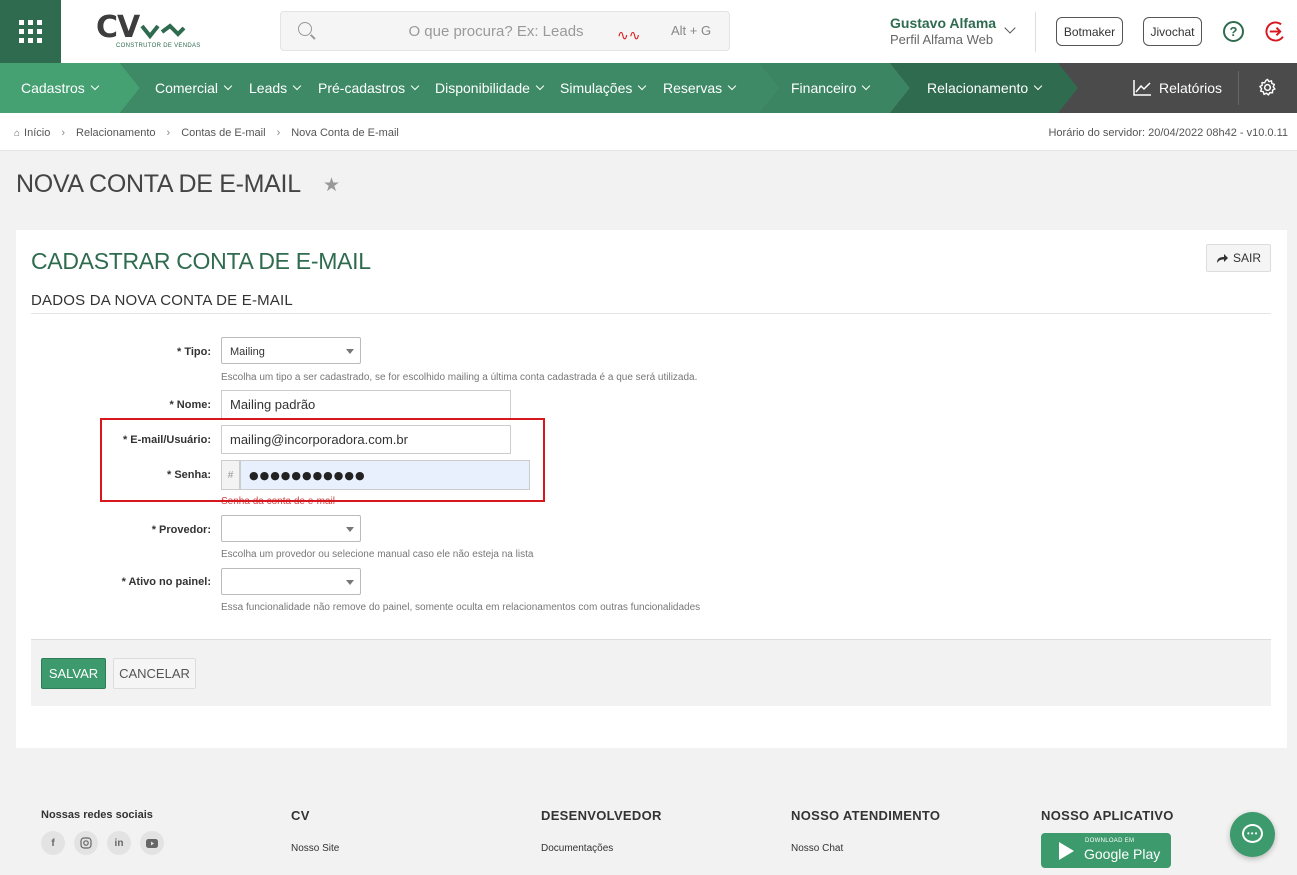 Image resolution: width=1297 pixels, height=875 pixels. I want to click on cancel-button: CANCELAR, so click(154, 673).